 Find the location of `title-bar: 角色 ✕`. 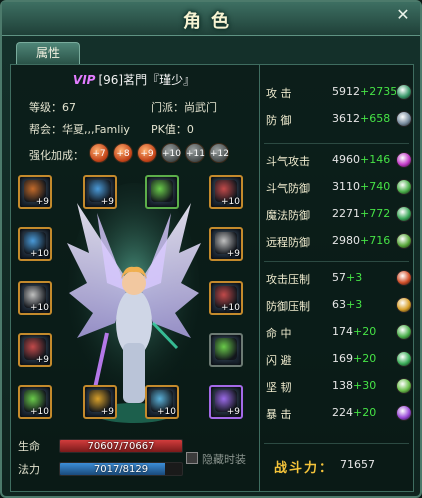

title-bar: 角色 ✕ is located at coordinates (211, 19).